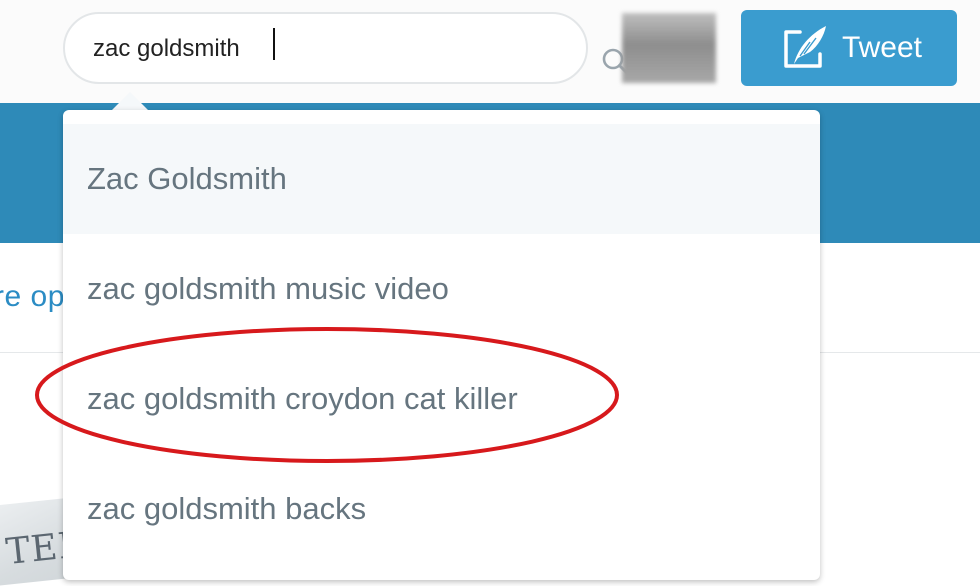 The width and height of the screenshot is (980, 586). Describe the element at coordinates (130, 101) in the screenshot. I see `dropdown-pointer` at that location.